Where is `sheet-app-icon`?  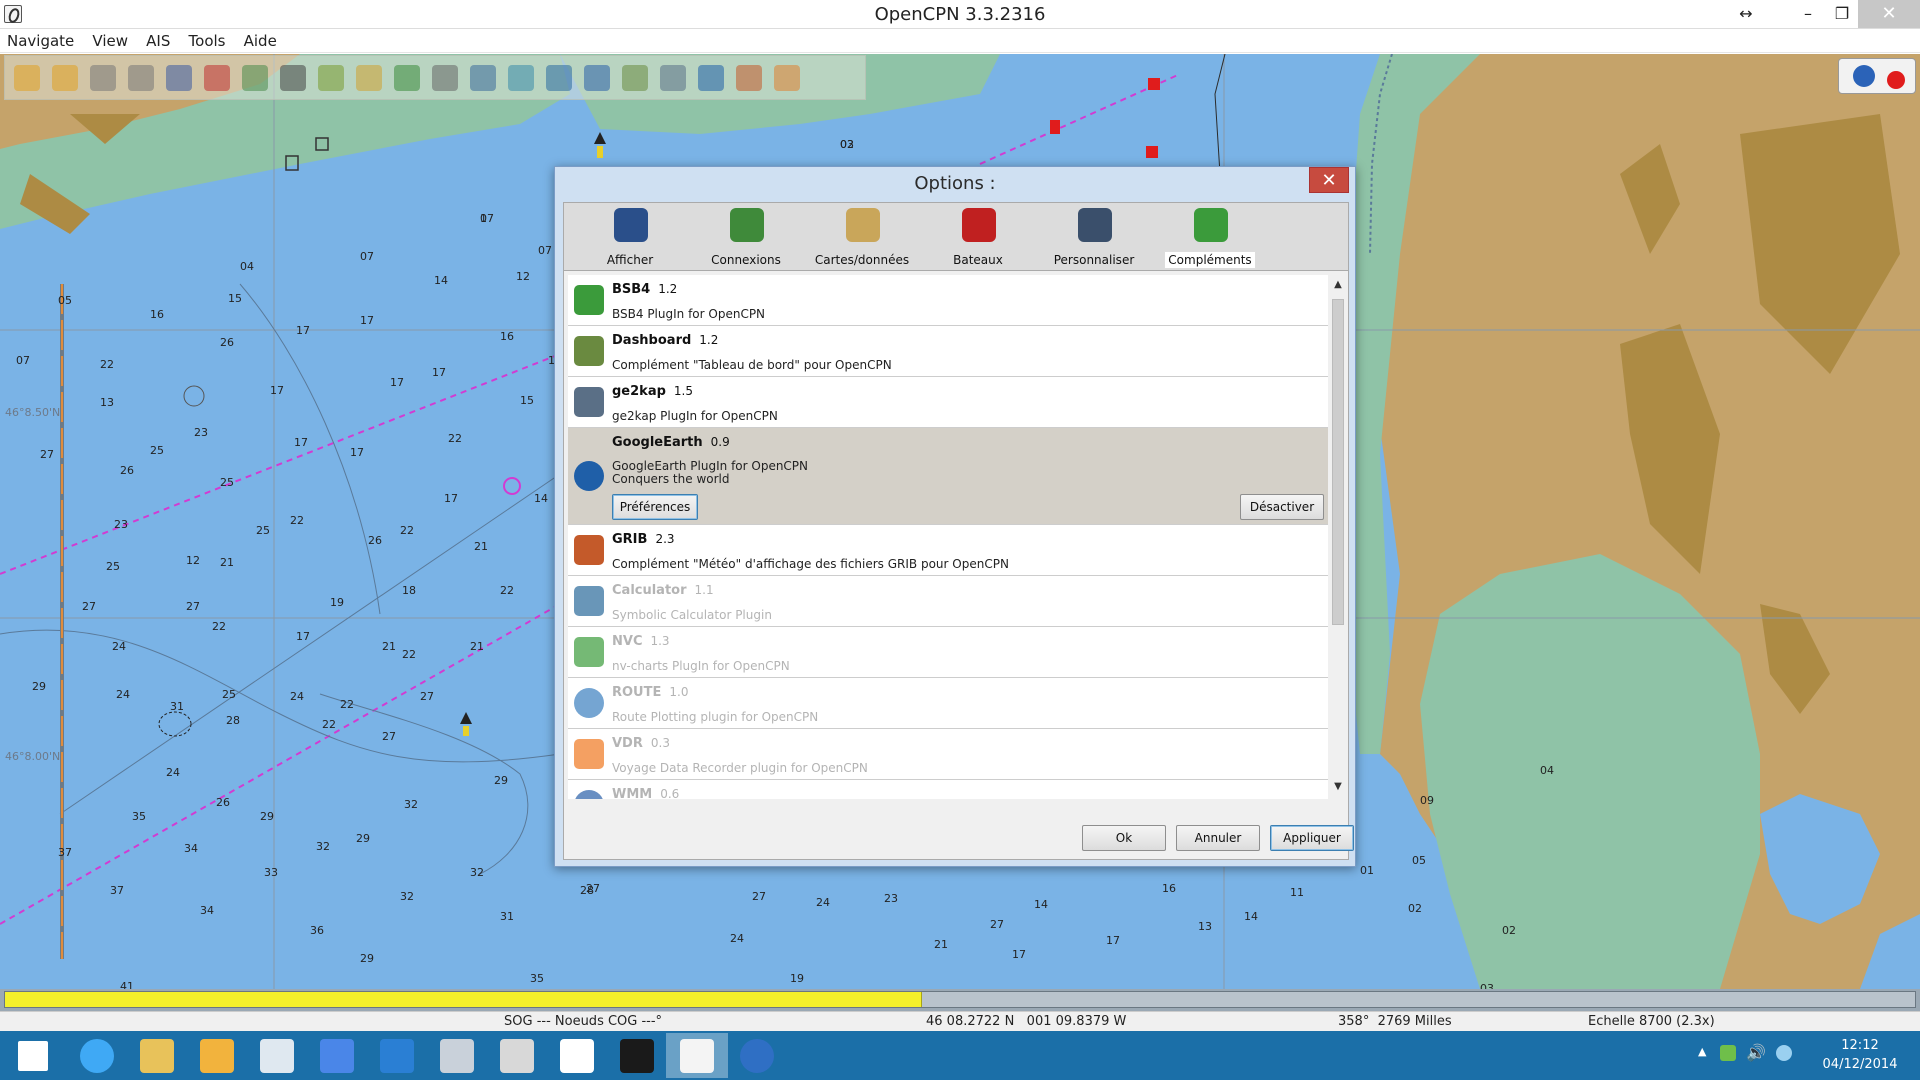
sheet-app-icon is located at coordinates (577, 1055).